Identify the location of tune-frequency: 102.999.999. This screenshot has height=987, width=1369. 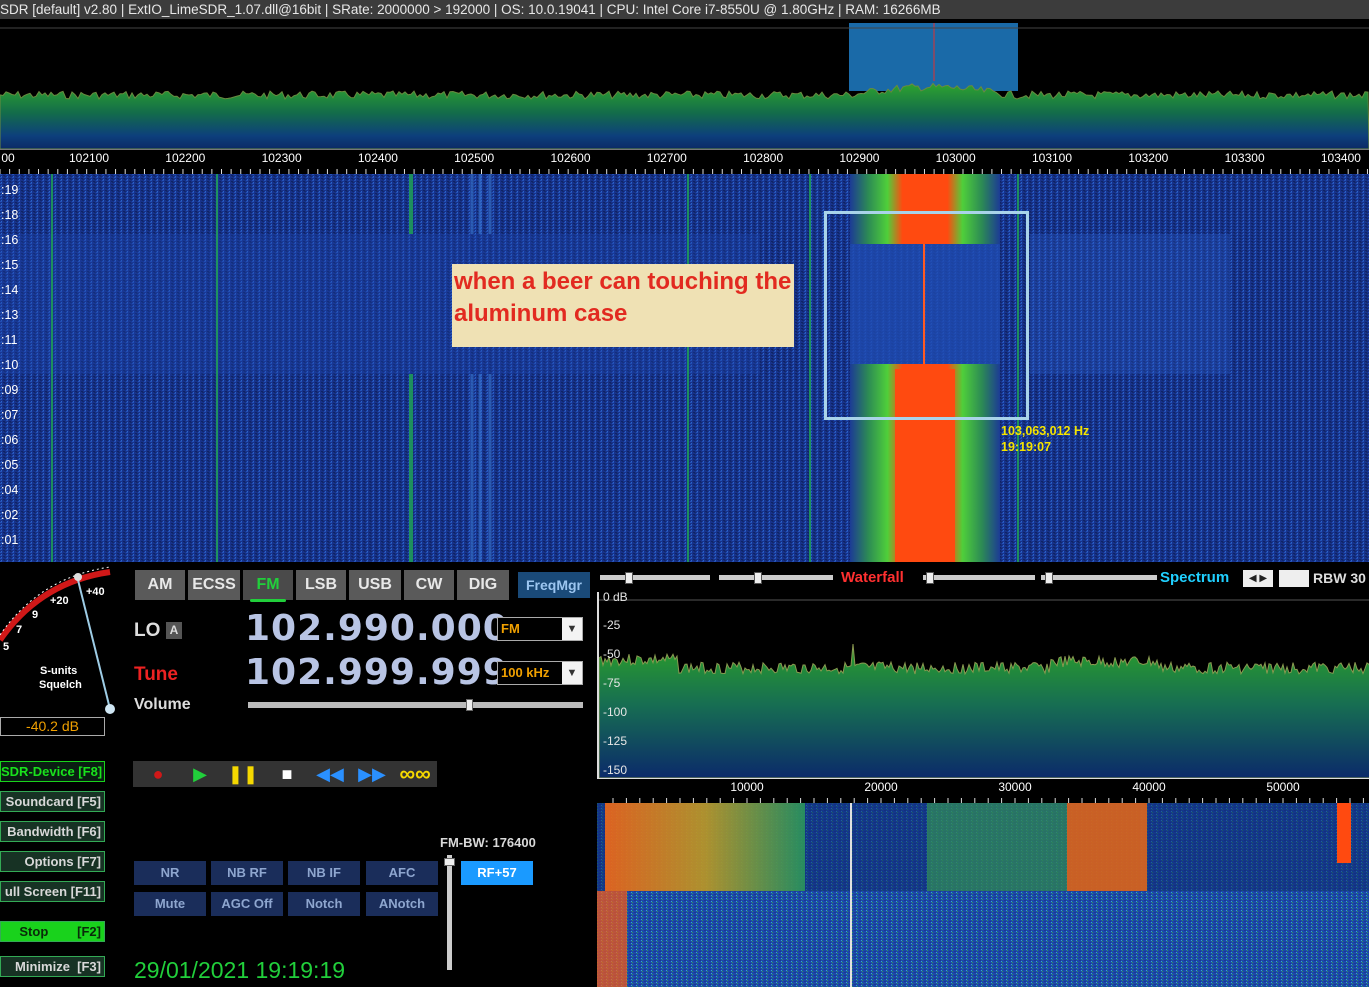
(377, 672).